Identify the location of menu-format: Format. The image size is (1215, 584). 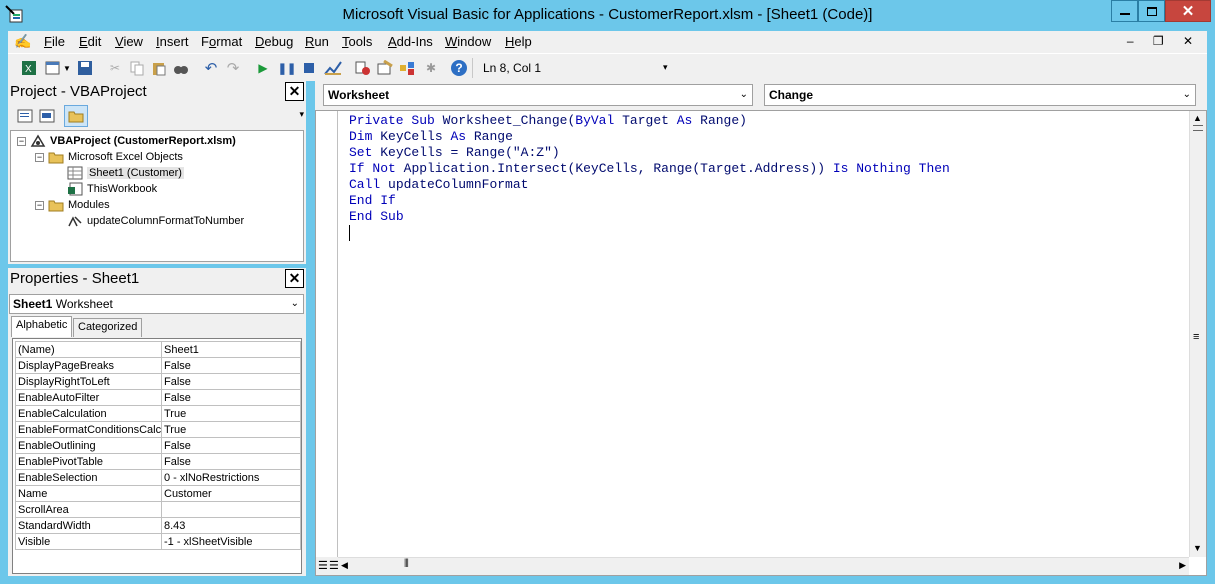
(221, 41).